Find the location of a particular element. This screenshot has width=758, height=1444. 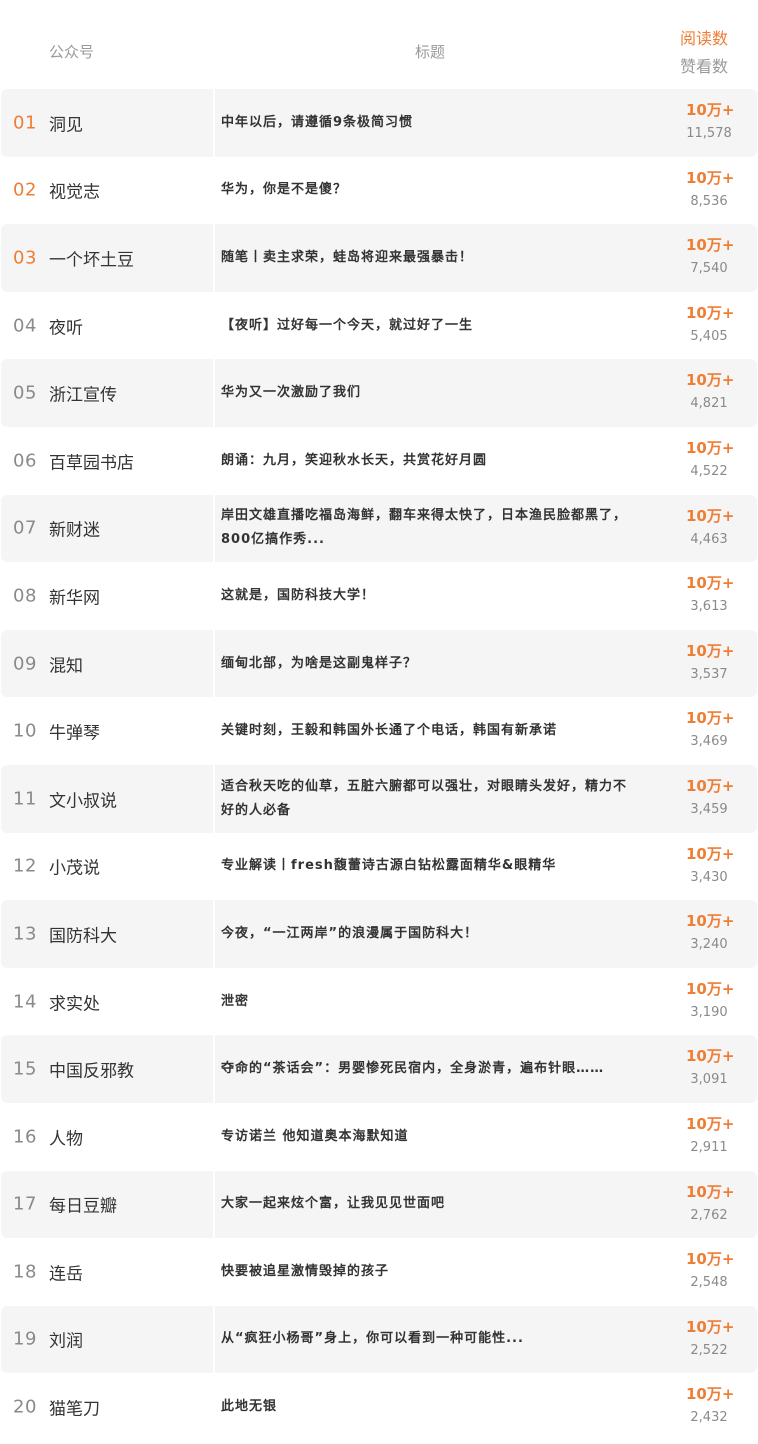

table-row: 14 求实处 泄密 10万+ 3,190 is located at coordinates (379, 1001).